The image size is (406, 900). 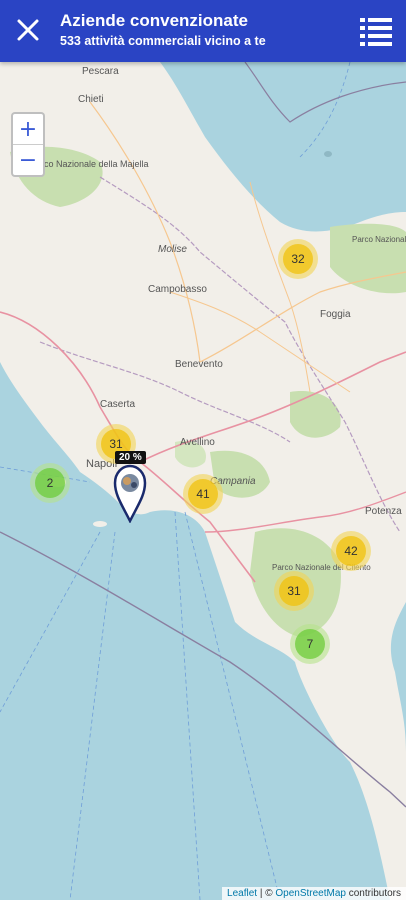 What do you see at coordinates (100, 524) in the screenshot?
I see `island-capri` at bounding box center [100, 524].